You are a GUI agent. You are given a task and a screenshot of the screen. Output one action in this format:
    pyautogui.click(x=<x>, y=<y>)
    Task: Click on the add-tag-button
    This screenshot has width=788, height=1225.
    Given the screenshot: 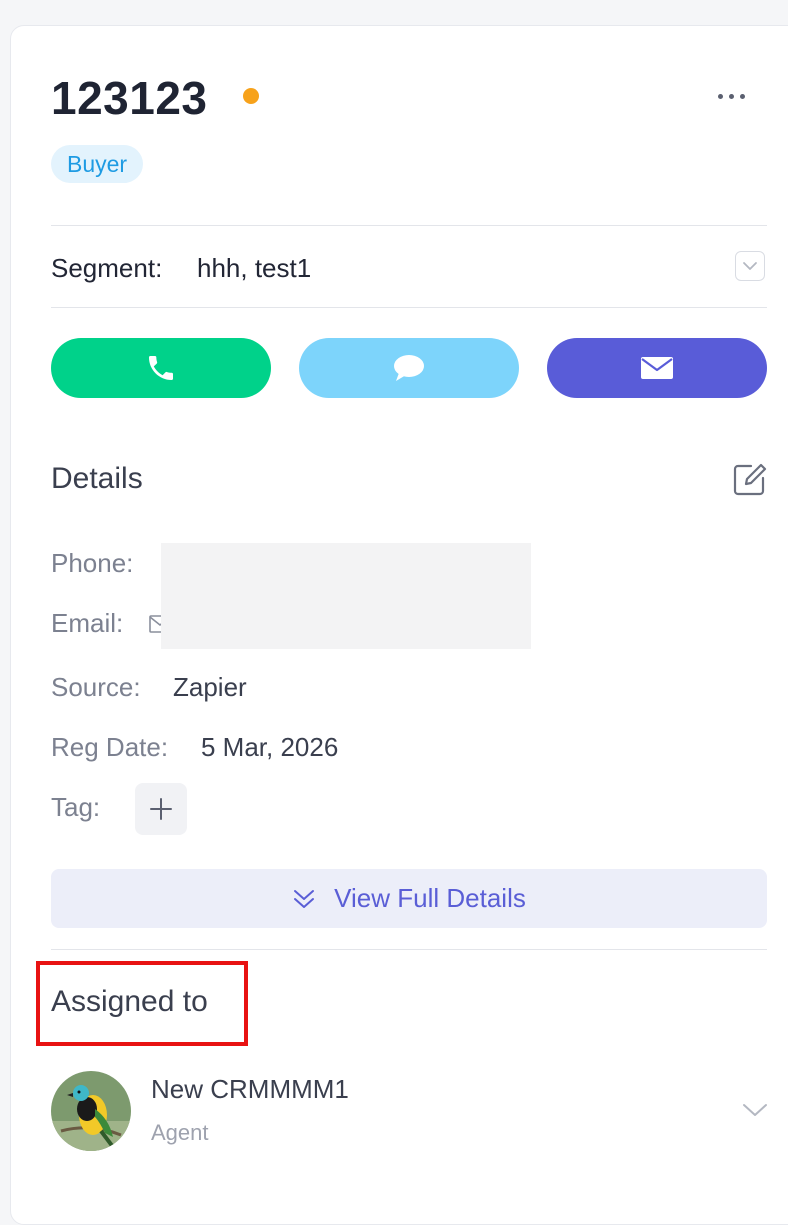 What is the action you would take?
    pyautogui.click(x=161, y=809)
    